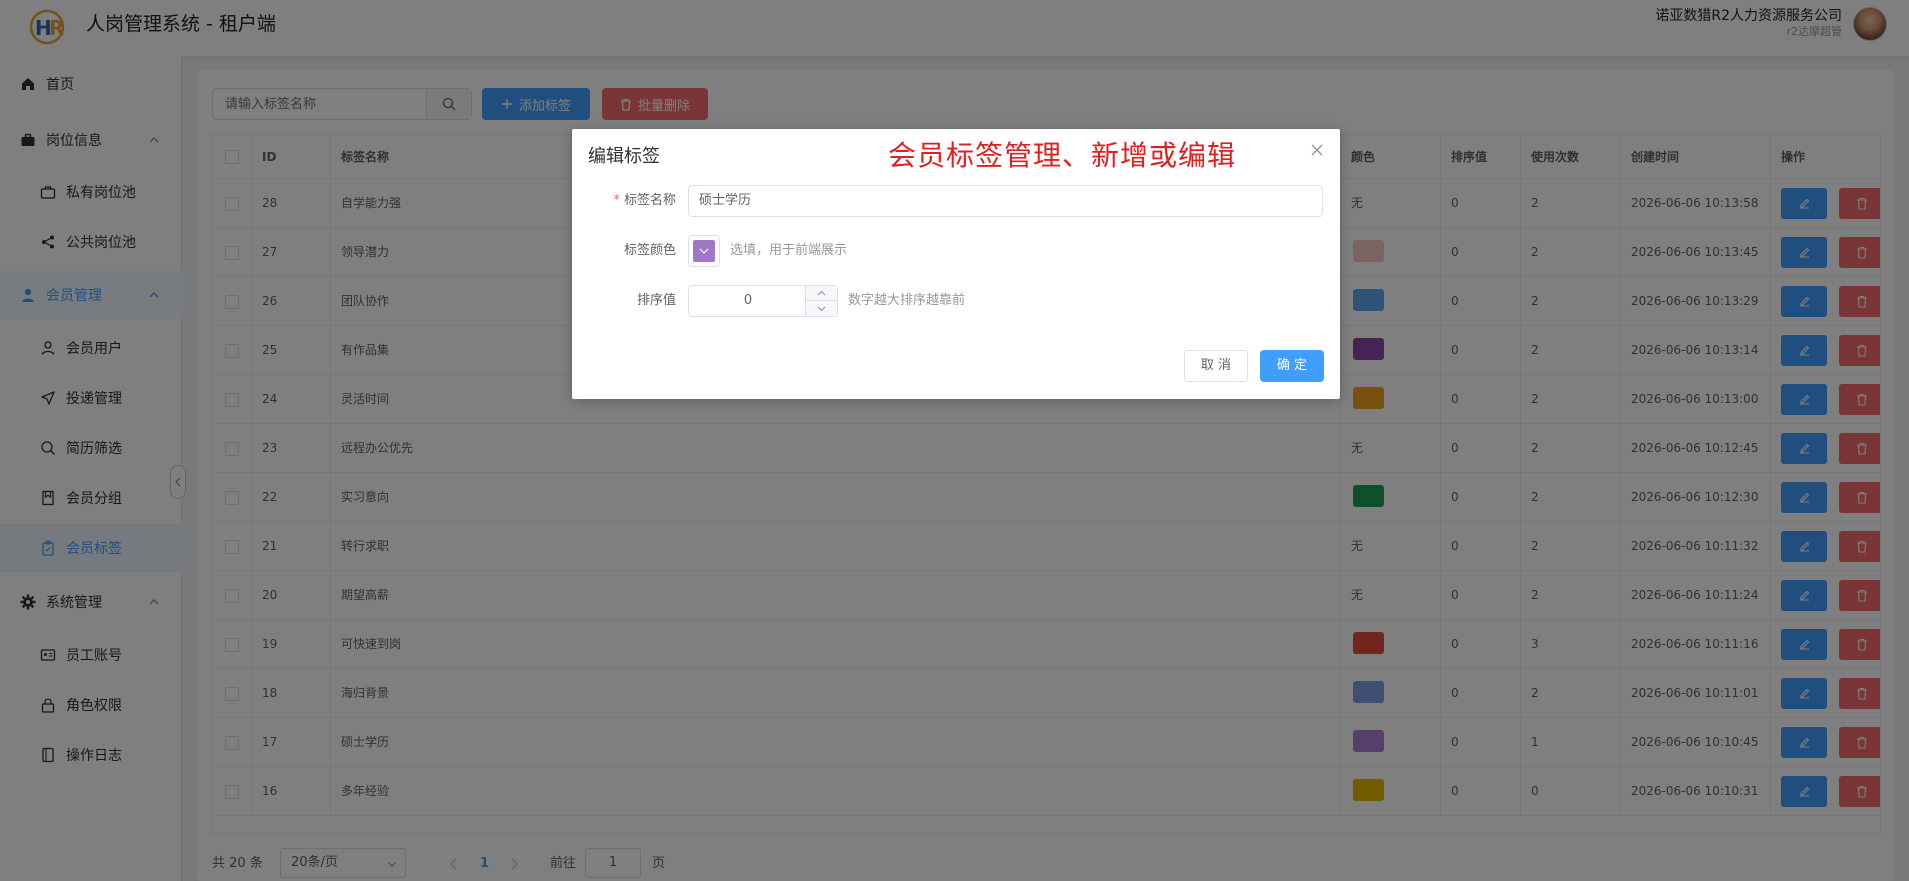 This screenshot has width=1909, height=881. What do you see at coordinates (656, 300) in the screenshot?
I see `sort-label: 排序值` at bounding box center [656, 300].